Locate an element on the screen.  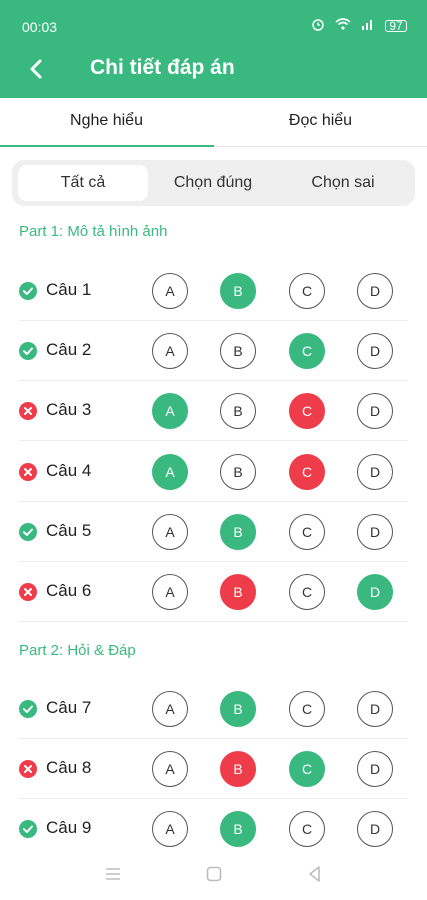
question-label: Câu 4 is located at coordinates (69, 470).